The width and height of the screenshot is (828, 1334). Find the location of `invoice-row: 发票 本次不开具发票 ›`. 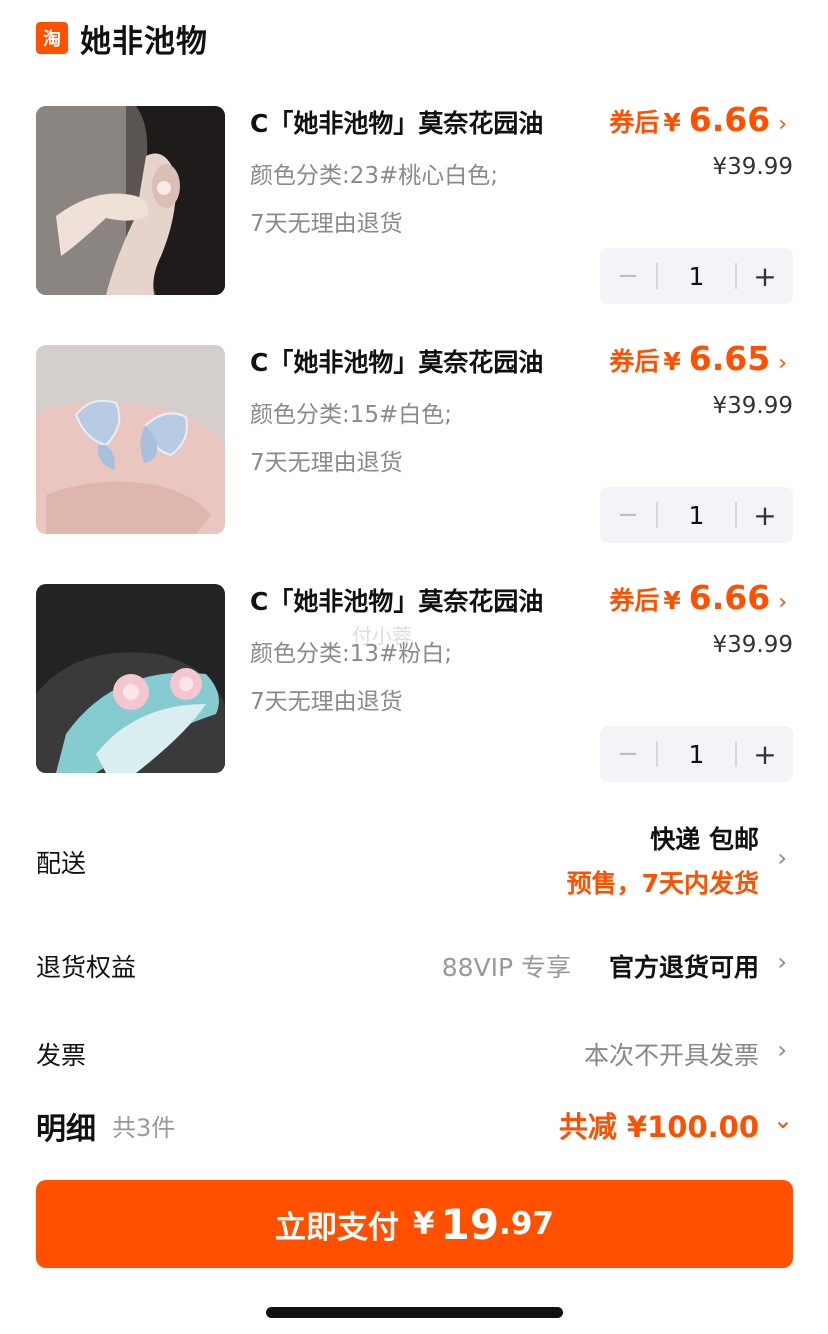

invoice-row: 发票 本次不开具发票 › is located at coordinates (414, 1054).